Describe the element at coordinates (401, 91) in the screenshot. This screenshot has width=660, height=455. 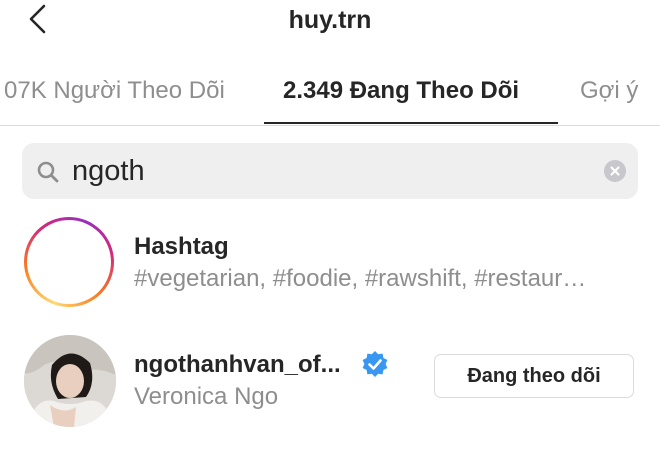
I see `tab-following: 2.349 Đang Theo Dõi` at that location.